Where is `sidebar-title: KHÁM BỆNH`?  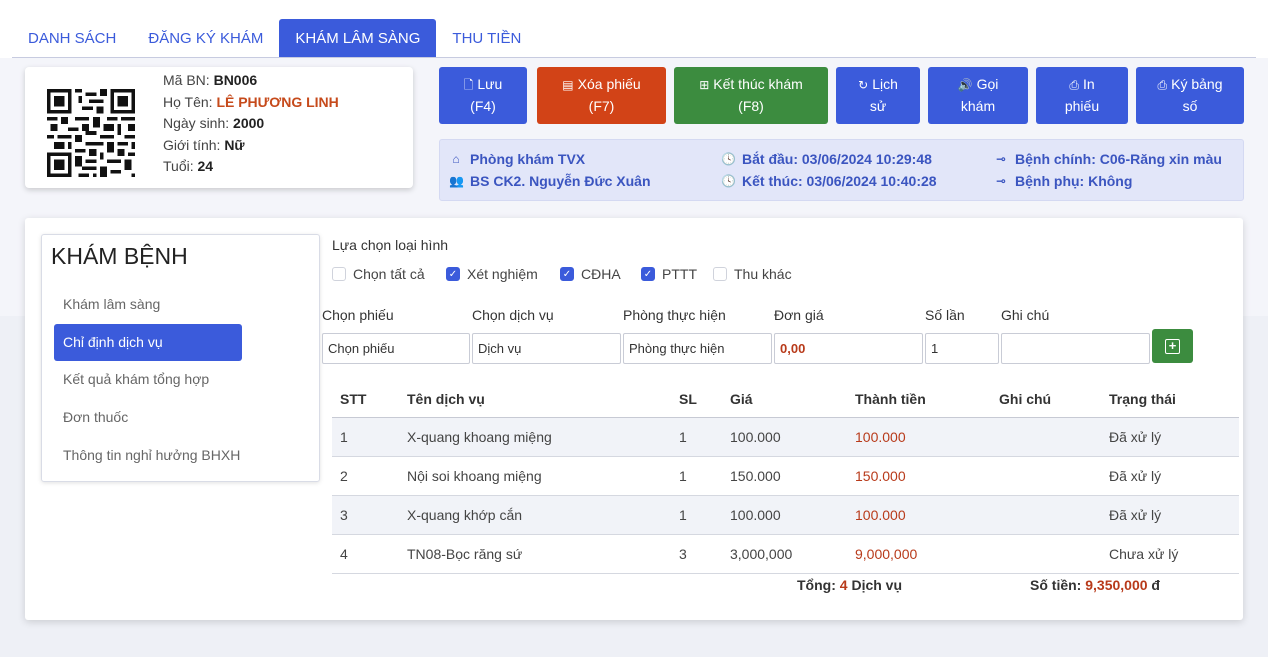 sidebar-title: KHÁM BỆNH is located at coordinates (119, 256).